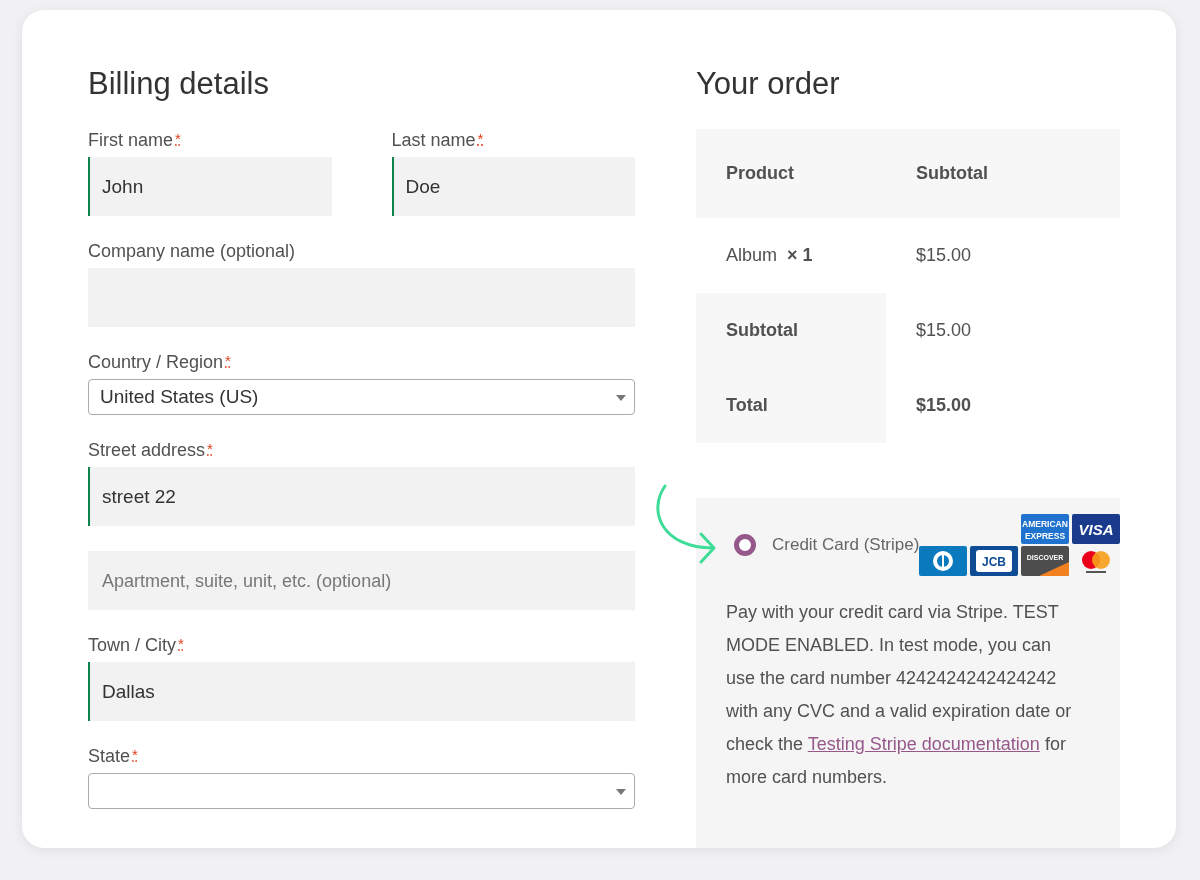  What do you see at coordinates (994, 561) in the screenshot?
I see `card-logo-icon: JCB` at bounding box center [994, 561].